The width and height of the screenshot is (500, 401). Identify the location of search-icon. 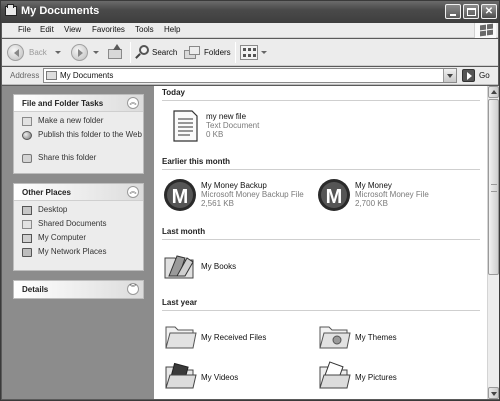
(142, 52).